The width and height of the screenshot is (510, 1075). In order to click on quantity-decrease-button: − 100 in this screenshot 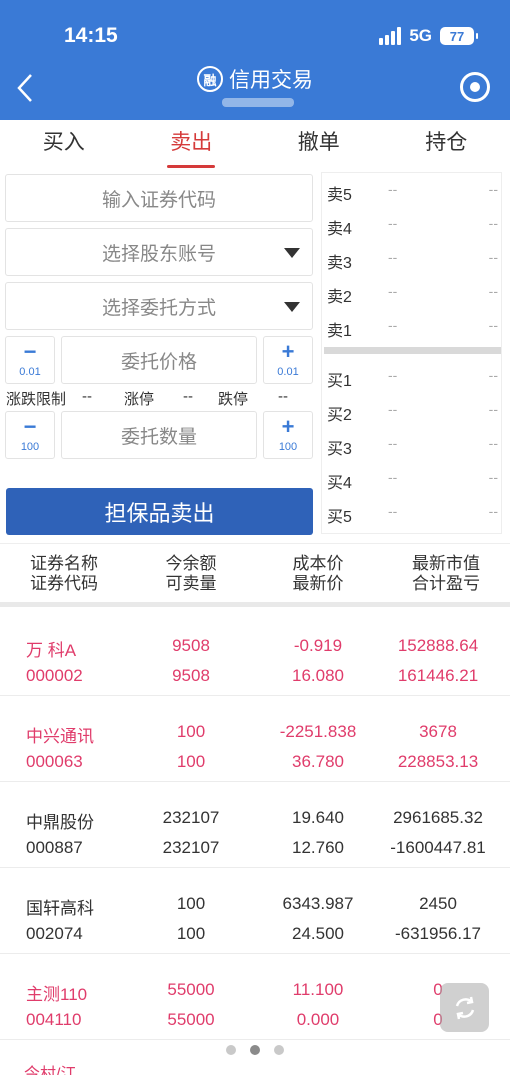, I will do `click(30, 435)`.